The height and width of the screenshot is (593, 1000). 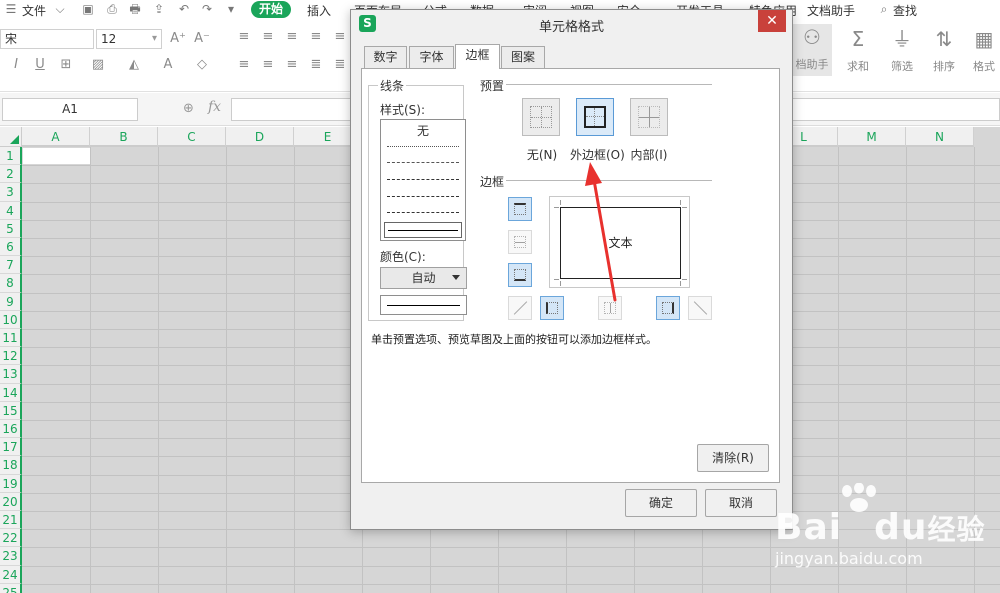 I want to click on justify-icon: ≣, so click(x=316, y=65).